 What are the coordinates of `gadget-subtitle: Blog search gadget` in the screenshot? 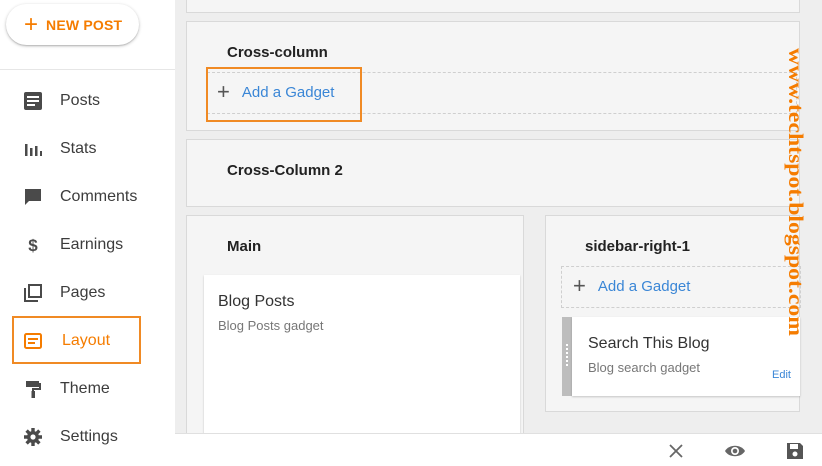 It's located at (644, 367).